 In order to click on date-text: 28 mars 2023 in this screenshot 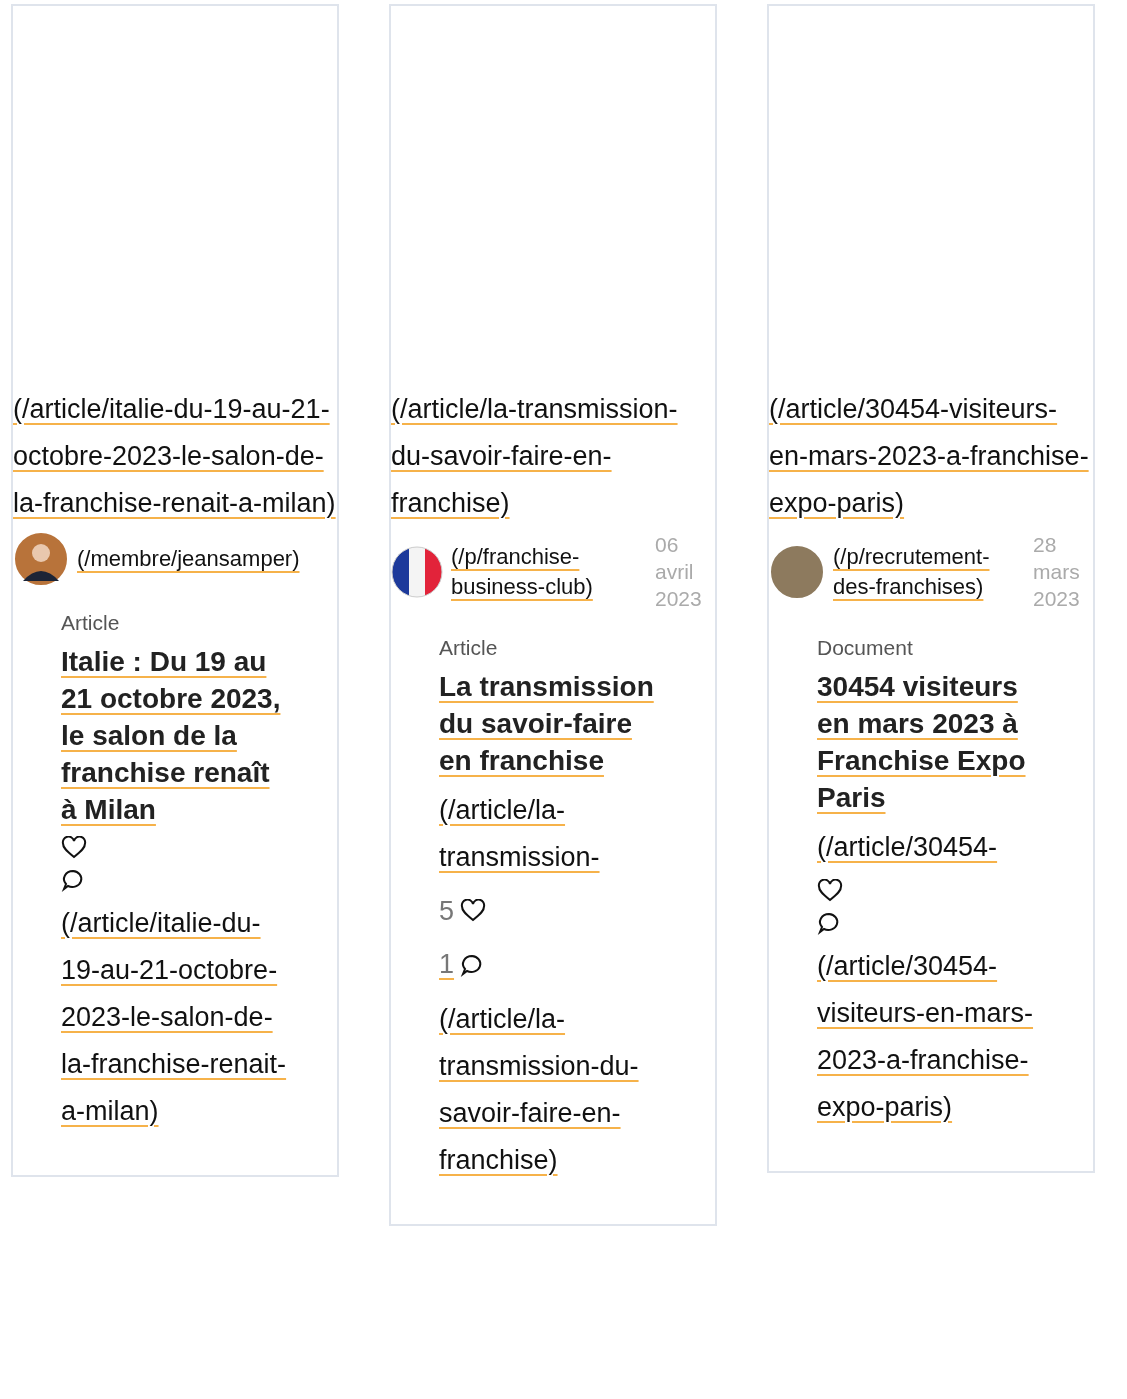, I will do `click(1057, 572)`.